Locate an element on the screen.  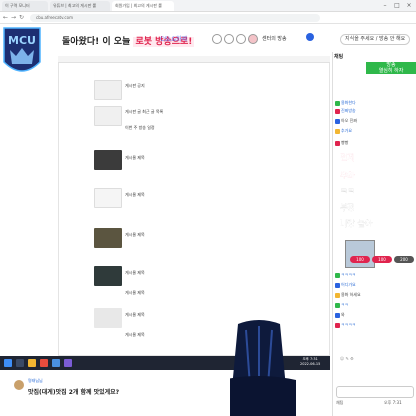
profile-icon is located at coordinates (310, 37).